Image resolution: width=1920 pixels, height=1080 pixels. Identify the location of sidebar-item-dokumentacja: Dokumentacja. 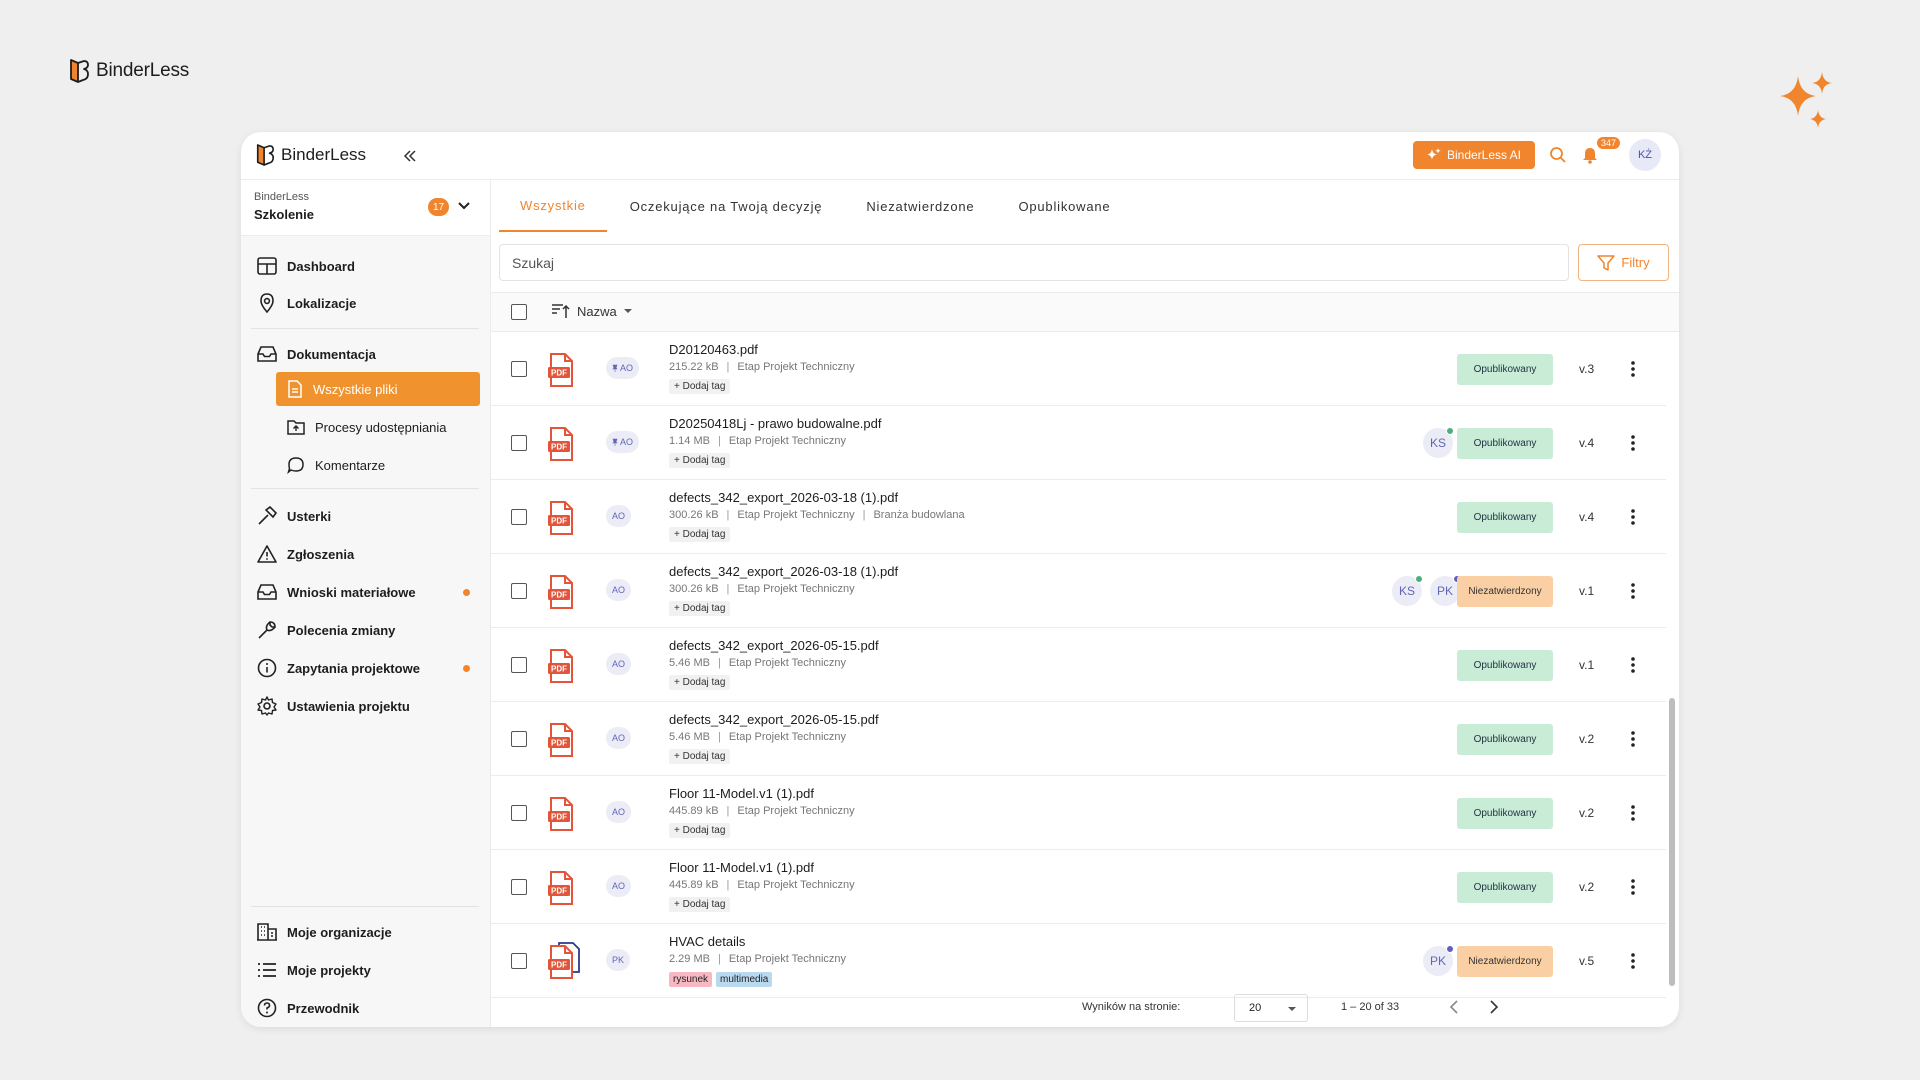
(316, 354).